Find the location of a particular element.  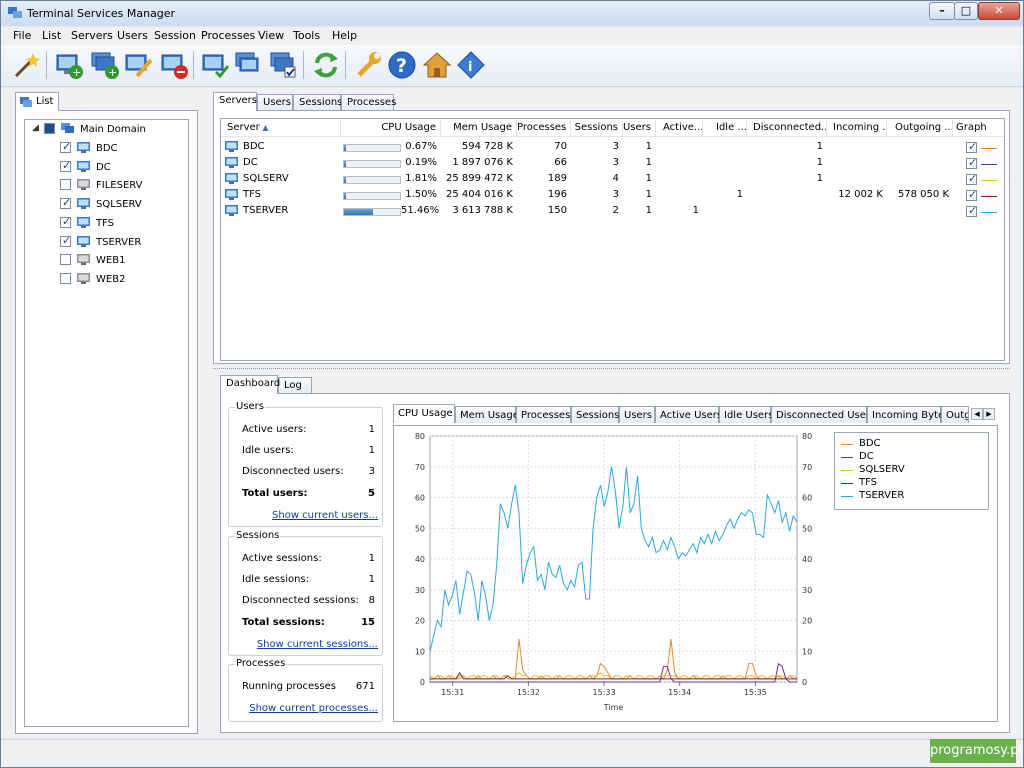

tree-item-label: WEB2 is located at coordinates (110, 282).